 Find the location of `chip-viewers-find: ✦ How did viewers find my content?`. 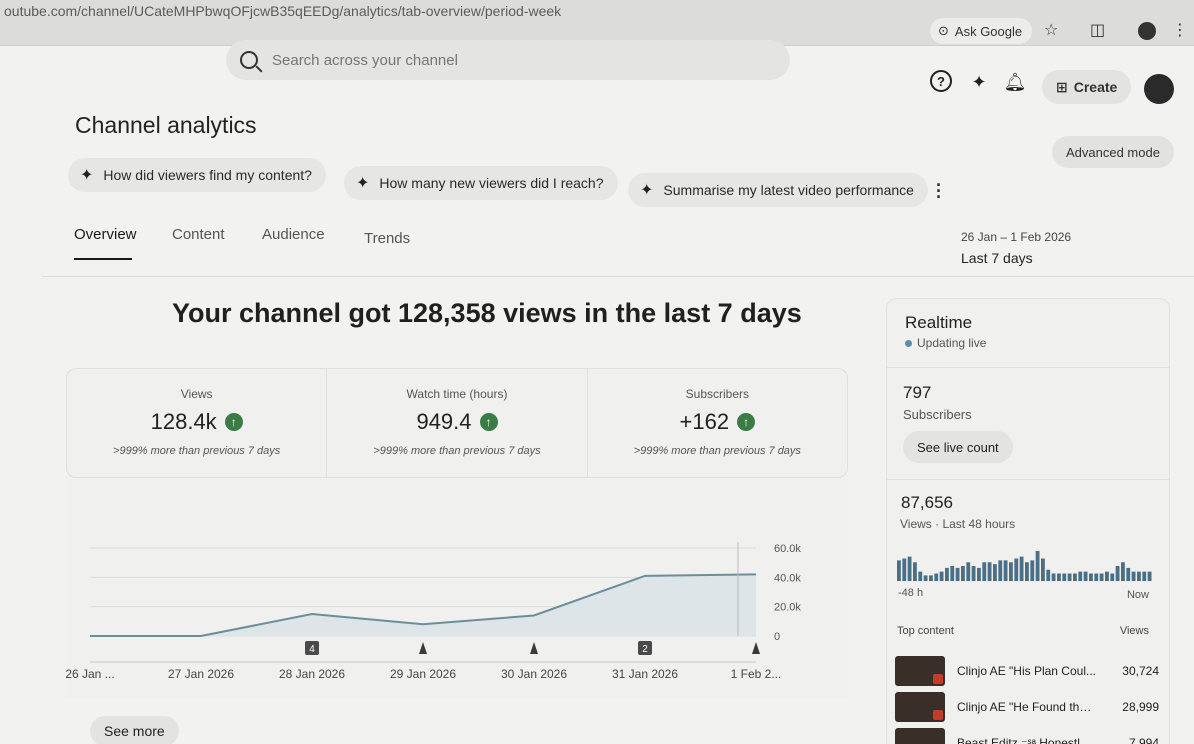

chip-viewers-find: ✦ How did viewers find my content? is located at coordinates (197, 175).